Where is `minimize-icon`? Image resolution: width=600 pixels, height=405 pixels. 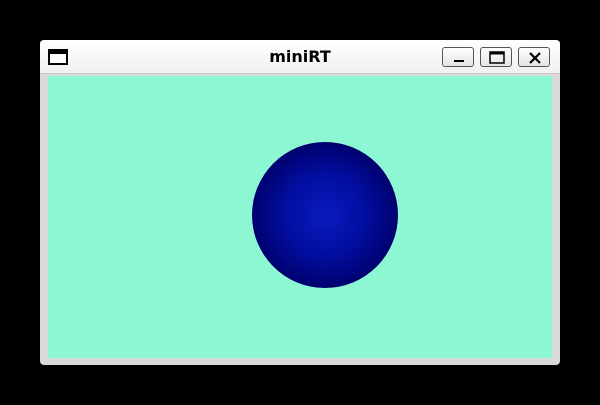
minimize-icon is located at coordinates (459, 61).